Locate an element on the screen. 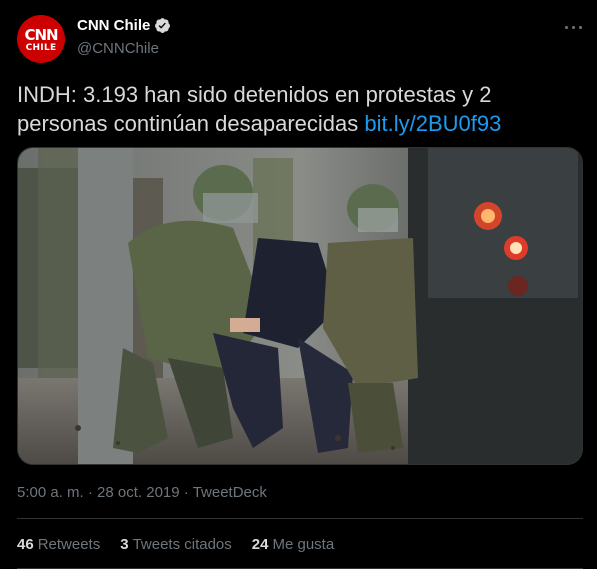 The height and width of the screenshot is (569, 597). tweet-stats: 46 Retweets 3 Tweets citados 24 Me gusta is located at coordinates (185, 544).